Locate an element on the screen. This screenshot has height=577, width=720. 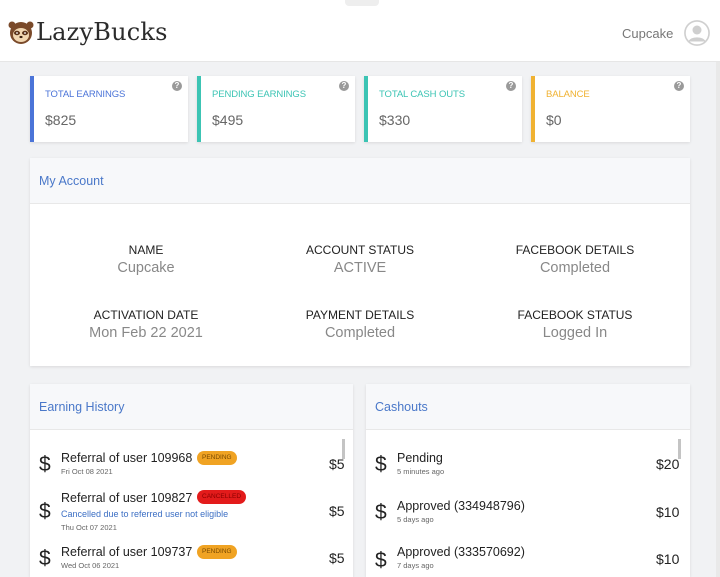
list-item: $ Pending 5 minutes ago $20 is located at coordinates (528, 466).